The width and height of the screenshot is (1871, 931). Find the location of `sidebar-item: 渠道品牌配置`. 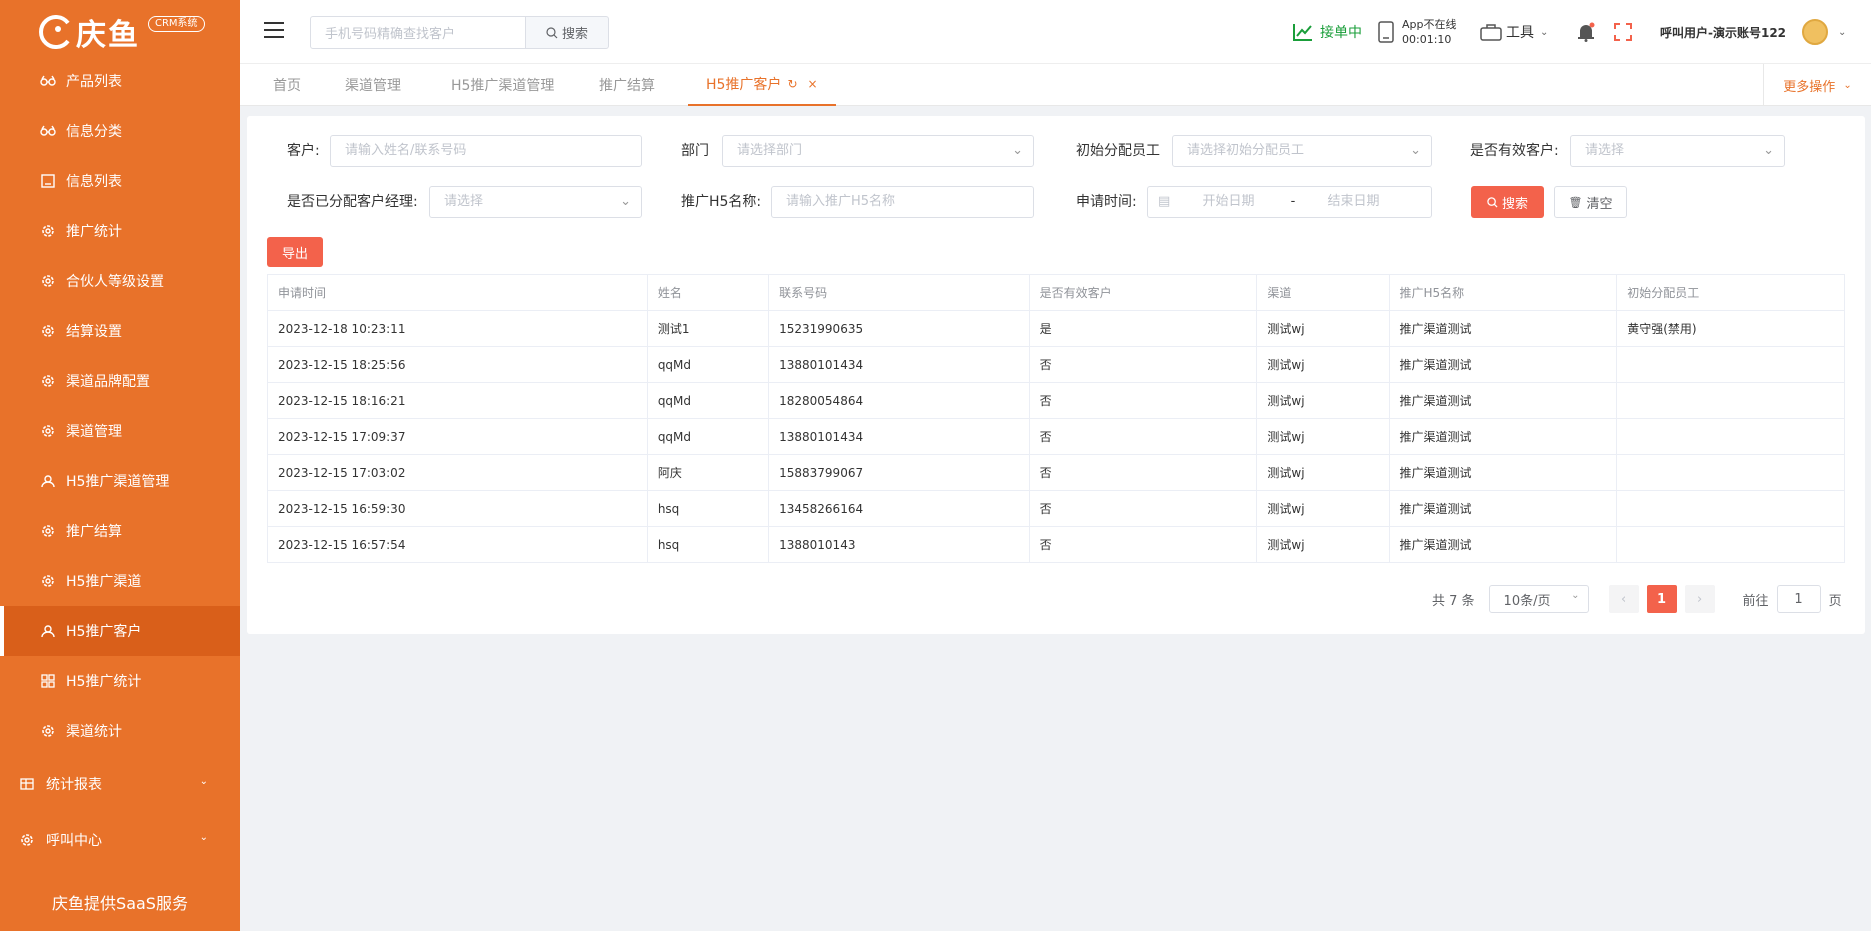

sidebar-item: 渠道品牌配置 is located at coordinates (120, 381).